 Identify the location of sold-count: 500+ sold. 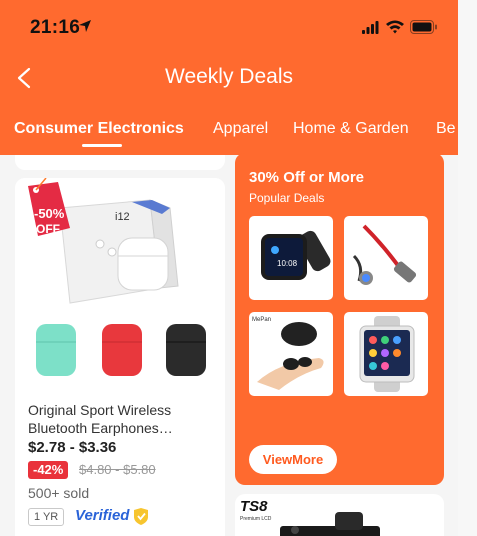
(59, 493).